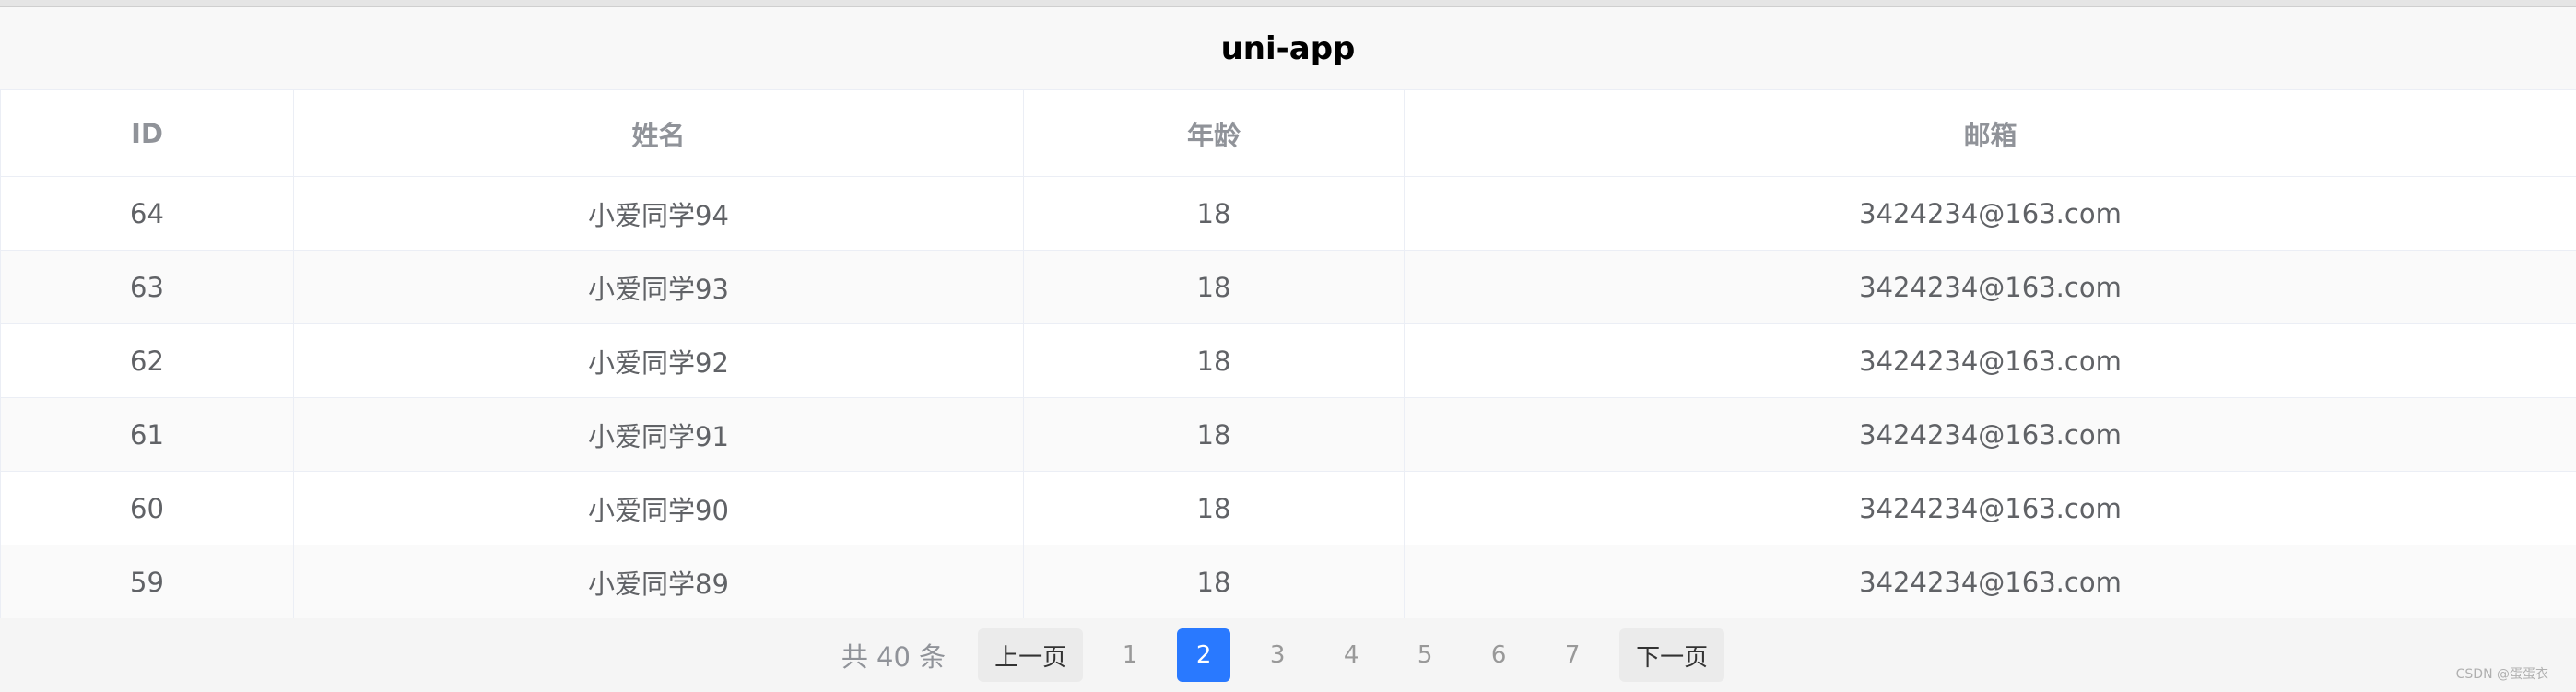 The width and height of the screenshot is (2576, 692). I want to click on column-header-email: 邮箱, so click(1991, 133).